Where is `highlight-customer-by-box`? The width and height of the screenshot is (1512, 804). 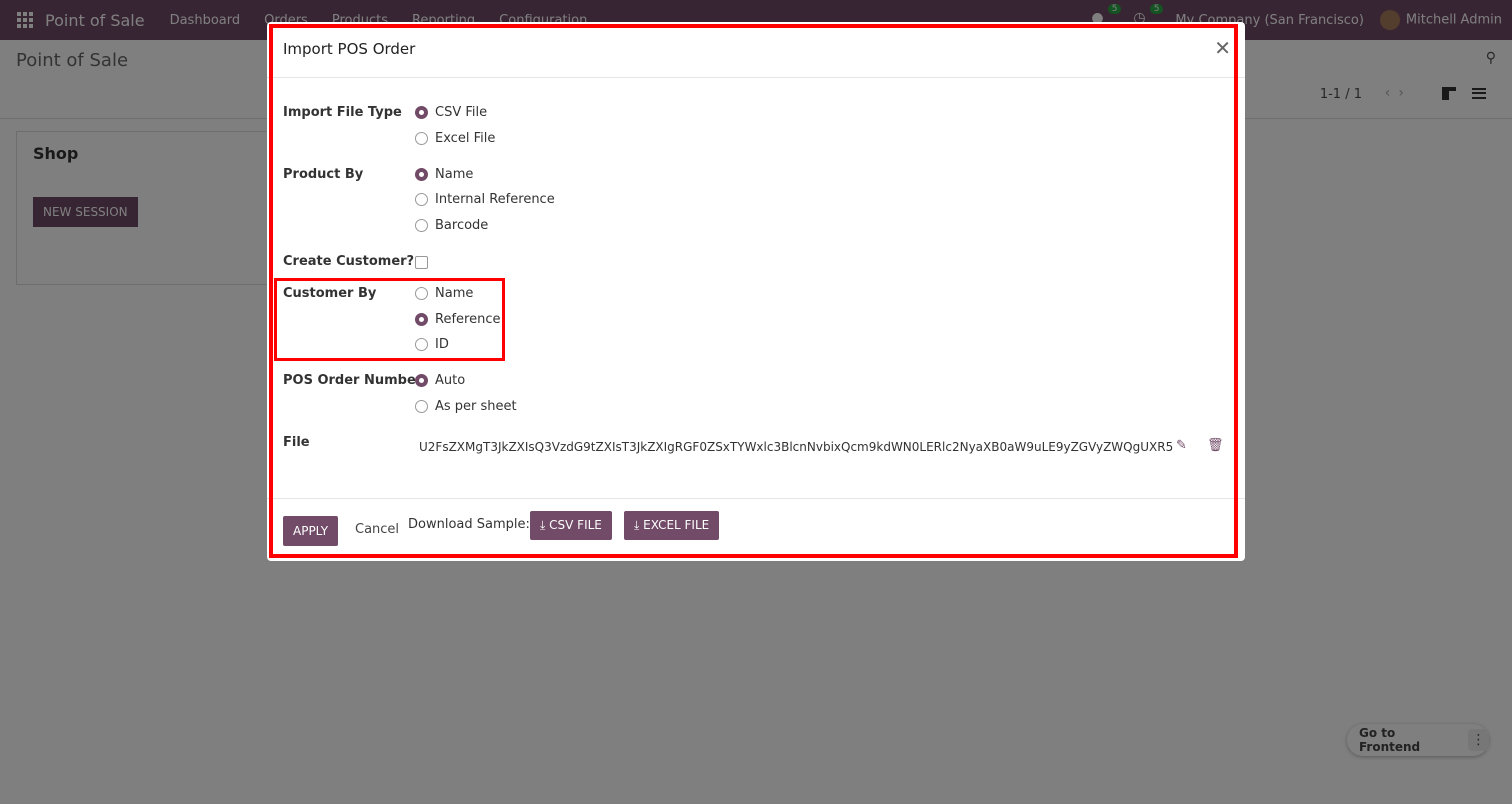 highlight-customer-by-box is located at coordinates (389, 319).